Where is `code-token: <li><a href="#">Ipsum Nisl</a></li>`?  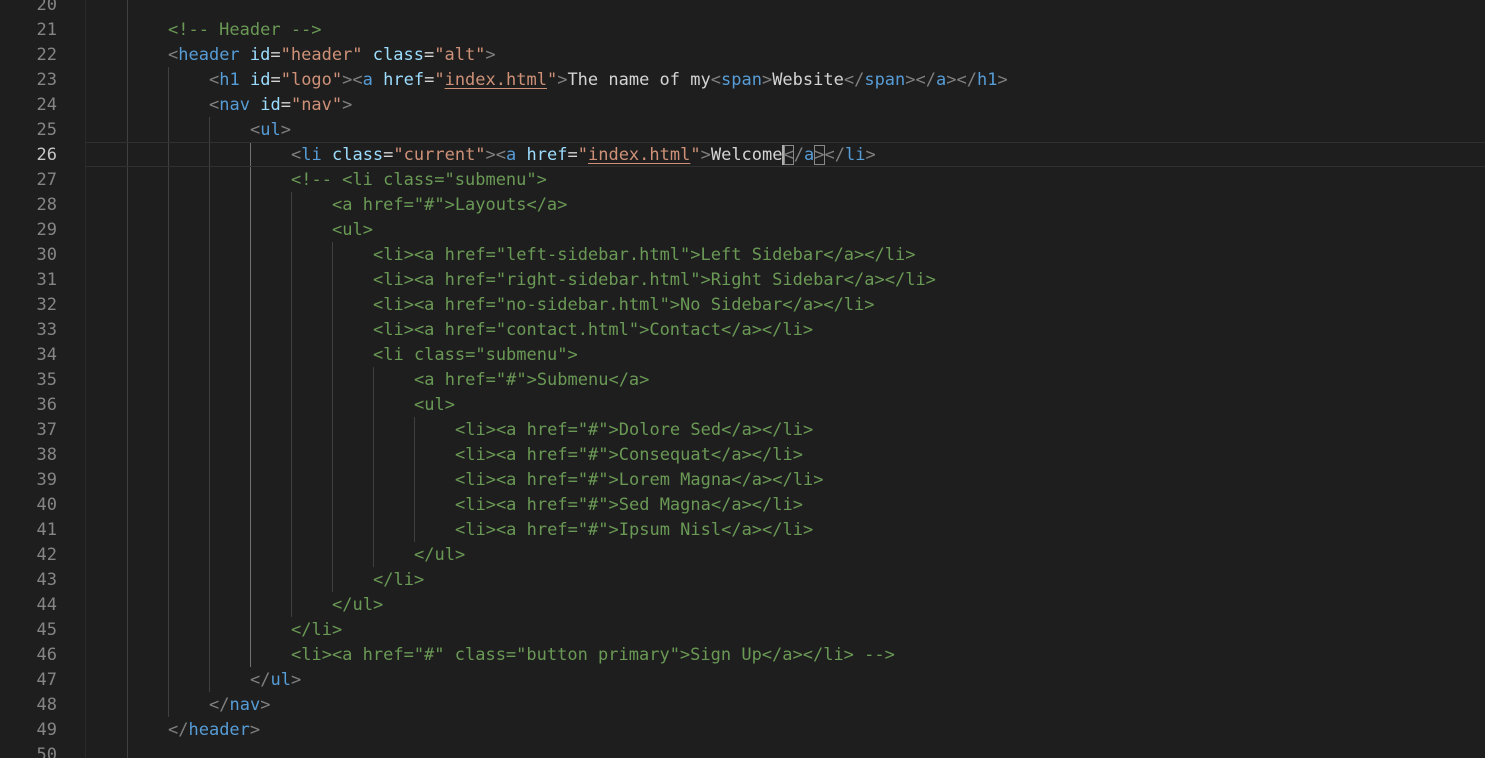 code-token: <li><a href="#">Ipsum Nisl</a></li> is located at coordinates (634, 530).